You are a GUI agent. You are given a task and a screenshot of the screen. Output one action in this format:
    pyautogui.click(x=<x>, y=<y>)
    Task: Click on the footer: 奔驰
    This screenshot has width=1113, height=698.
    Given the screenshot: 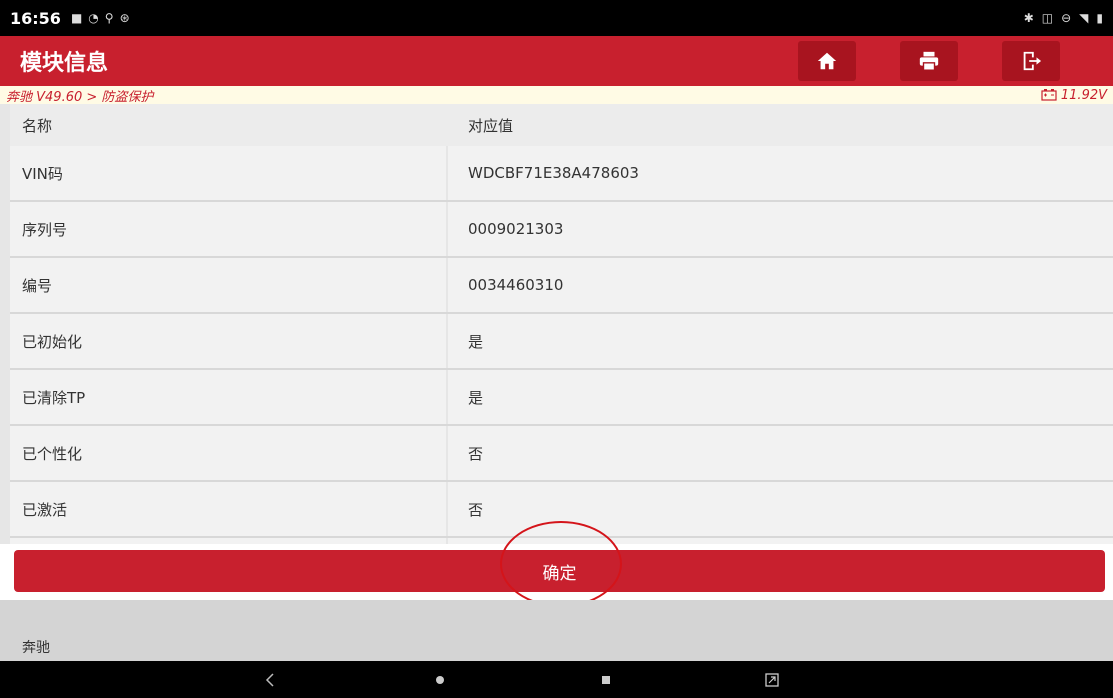 What is the action you would take?
    pyautogui.click(x=556, y=630)
    